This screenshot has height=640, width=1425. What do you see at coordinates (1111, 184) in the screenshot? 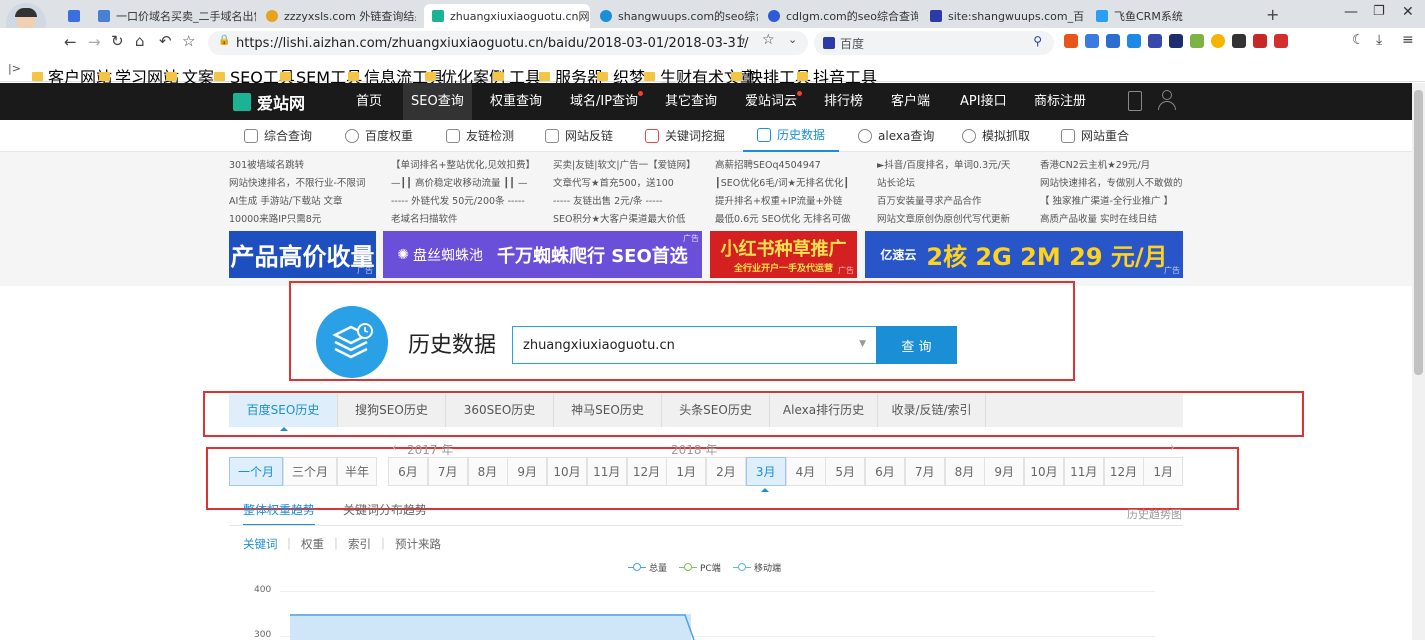
I see `ad-link: 网站快速排名，专做别人不敢做的` at bounding box center [1111, 184].